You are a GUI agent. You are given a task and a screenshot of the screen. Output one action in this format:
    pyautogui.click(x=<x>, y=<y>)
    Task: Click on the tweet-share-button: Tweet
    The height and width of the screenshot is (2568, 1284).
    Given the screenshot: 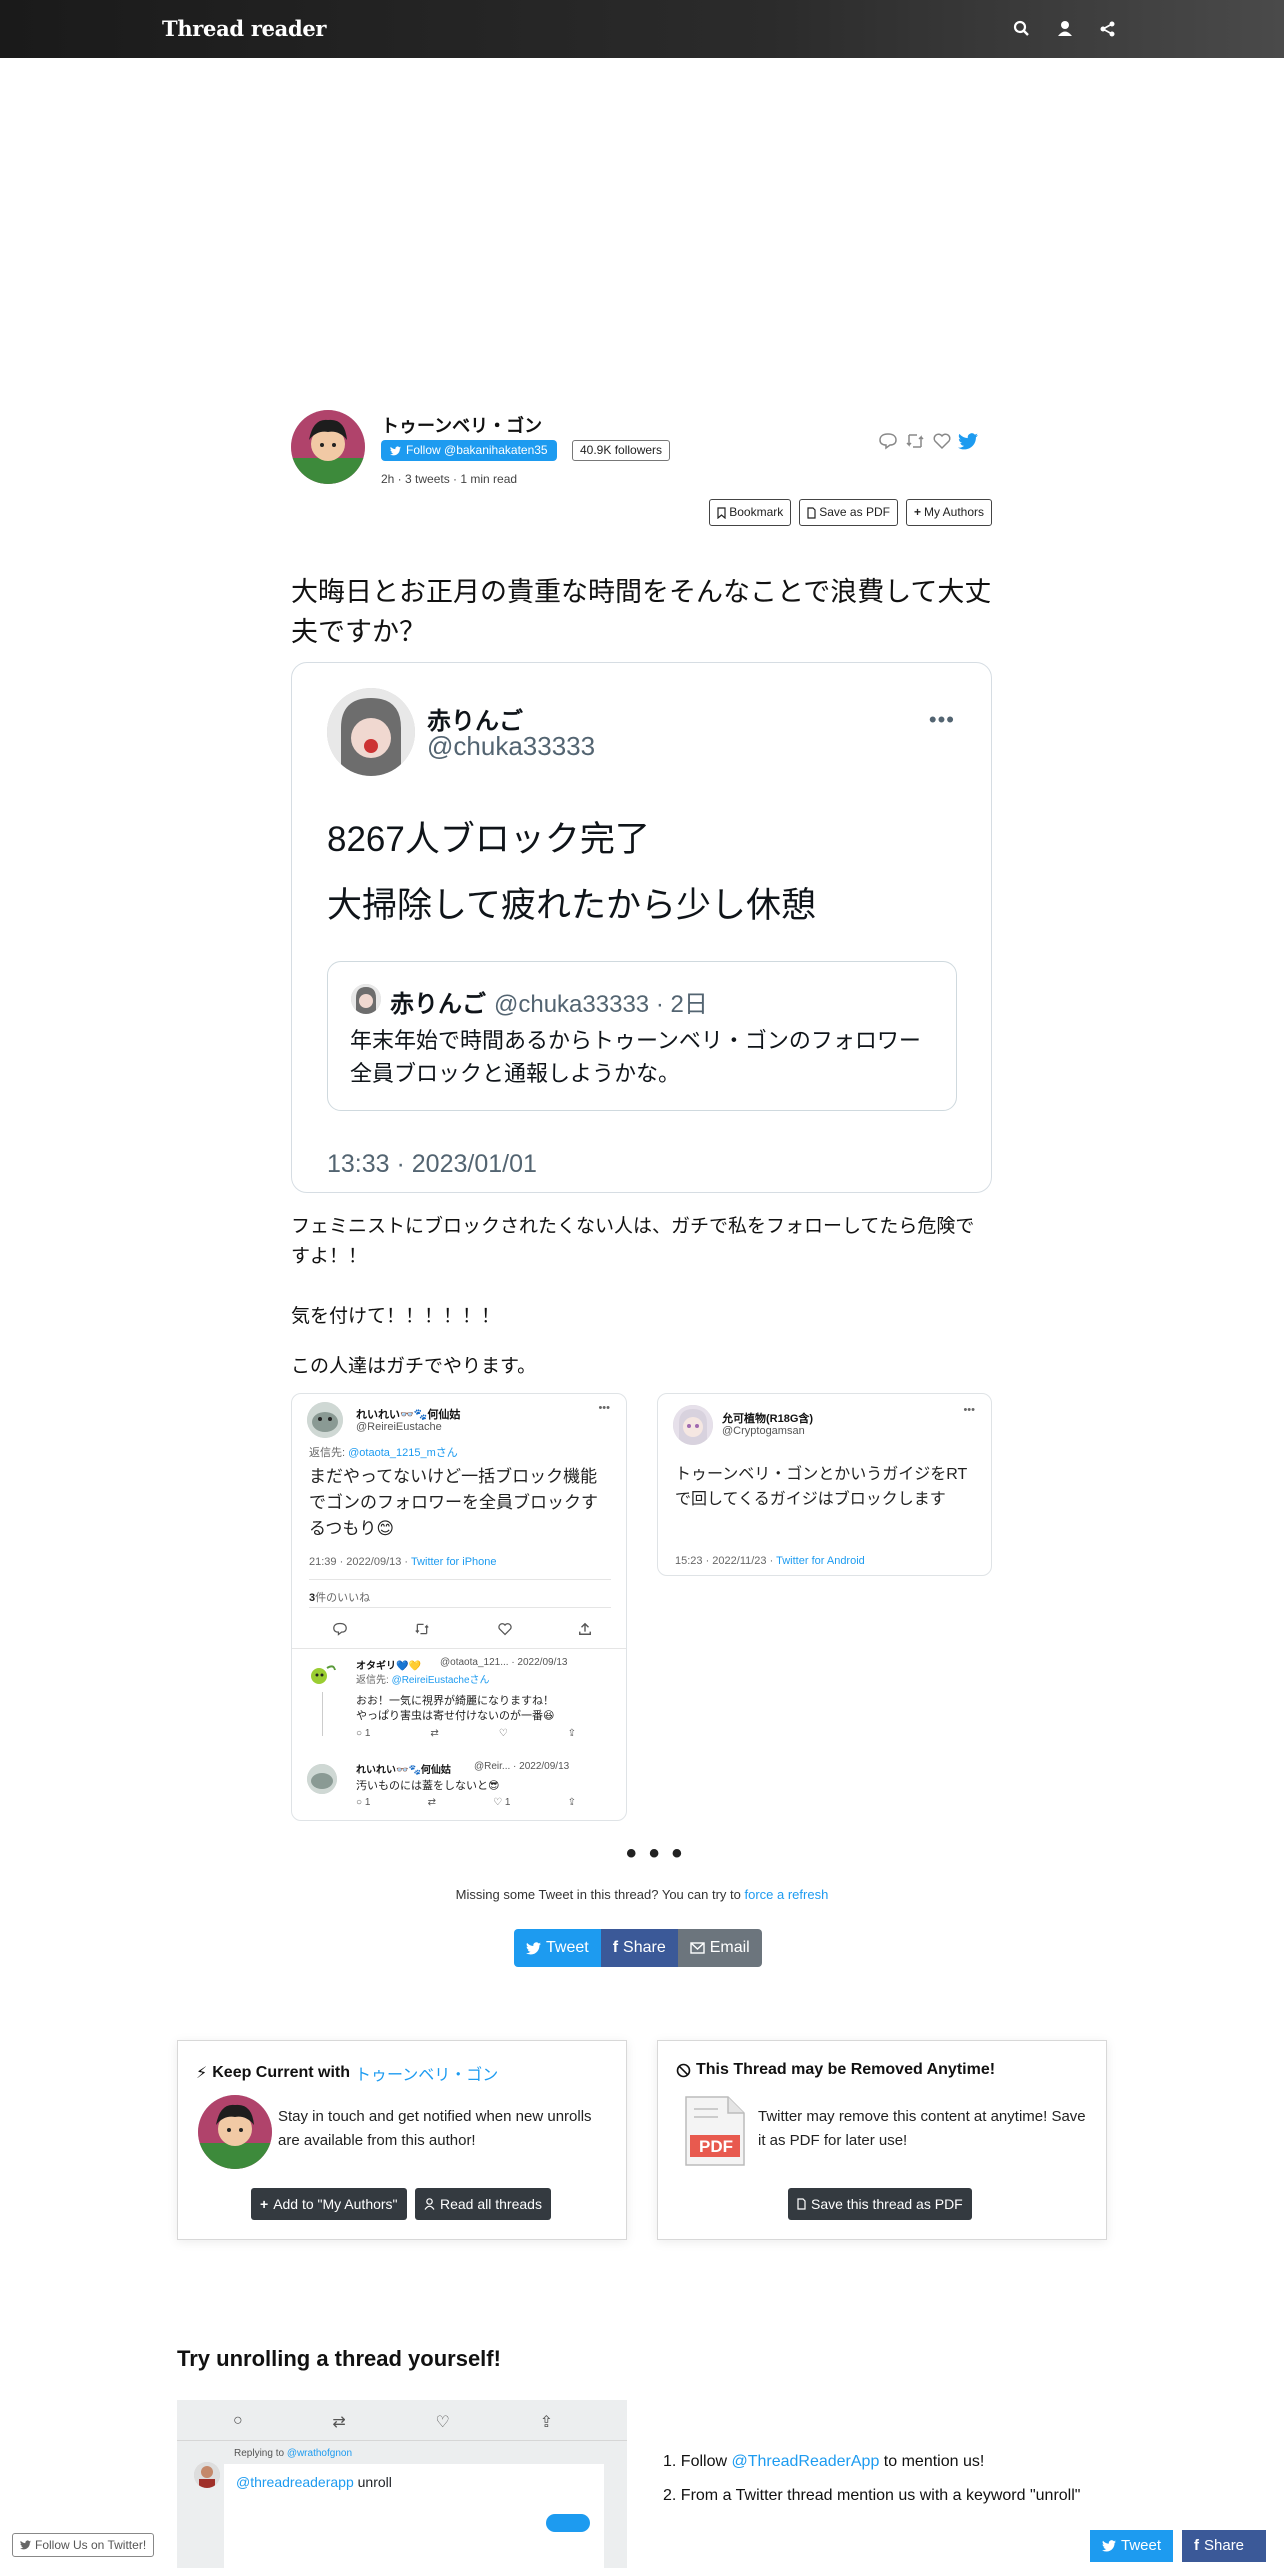 What is the action you would take?
    pyautogui.click(x=557, y=1948)
    